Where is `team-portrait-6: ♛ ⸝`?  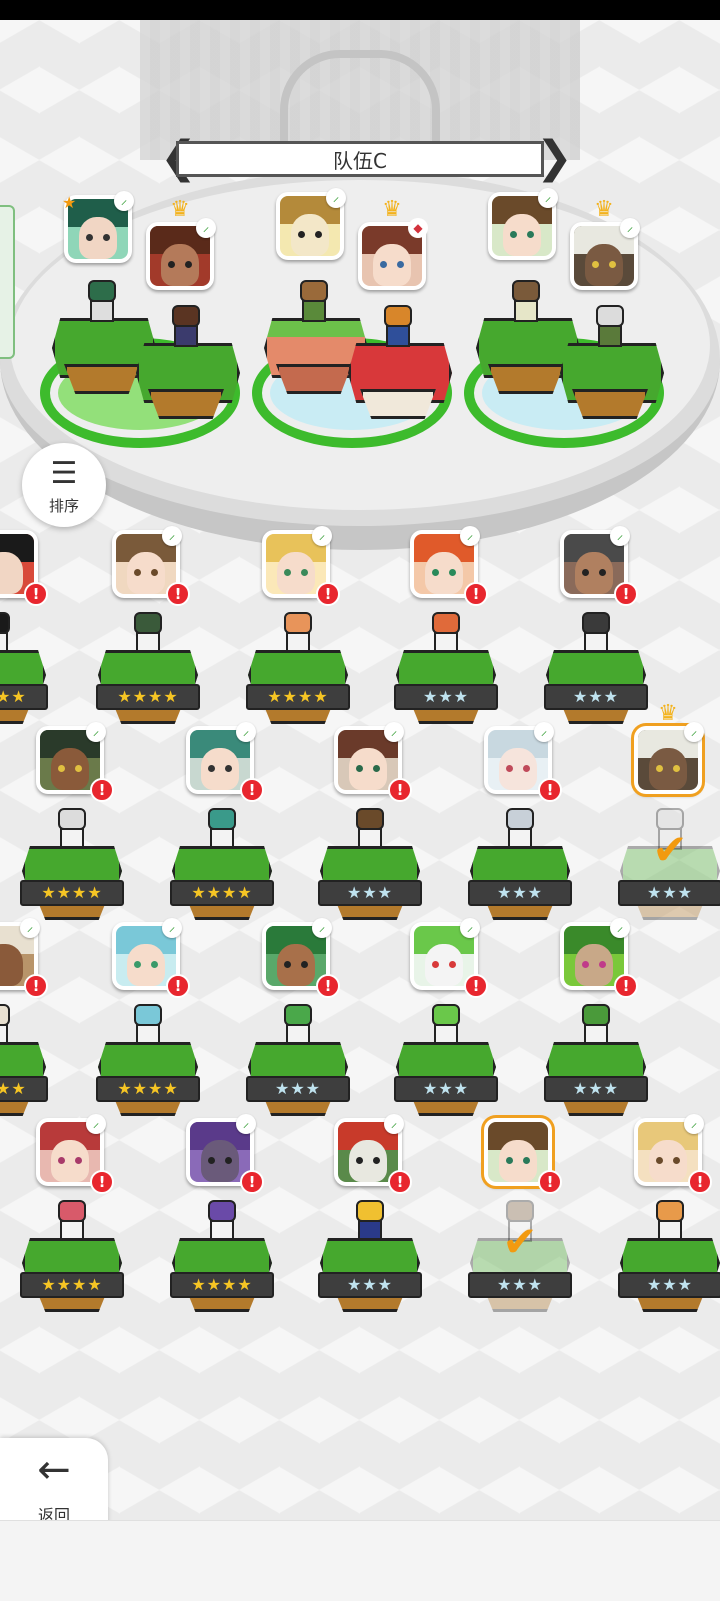 team-portrait-6: ♛ ⸝ is located at coordinates (605, 244).